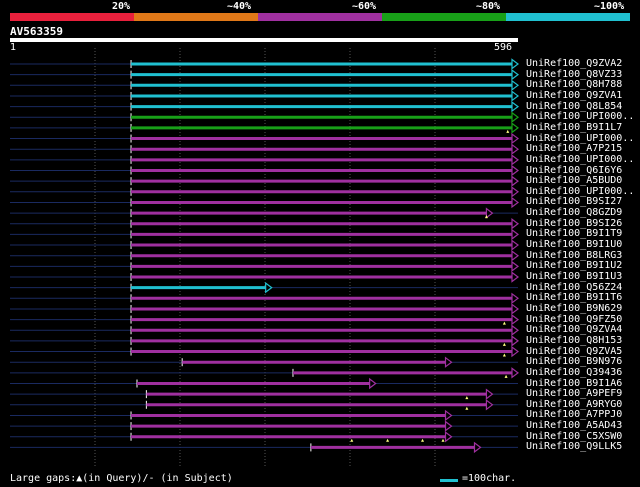 This screenshot has height=487, width=640. Describe the element at coordinates (574, 212) in the screenshot. I see `hit-name-link: UniRef100_Q8GZD9` at that location.